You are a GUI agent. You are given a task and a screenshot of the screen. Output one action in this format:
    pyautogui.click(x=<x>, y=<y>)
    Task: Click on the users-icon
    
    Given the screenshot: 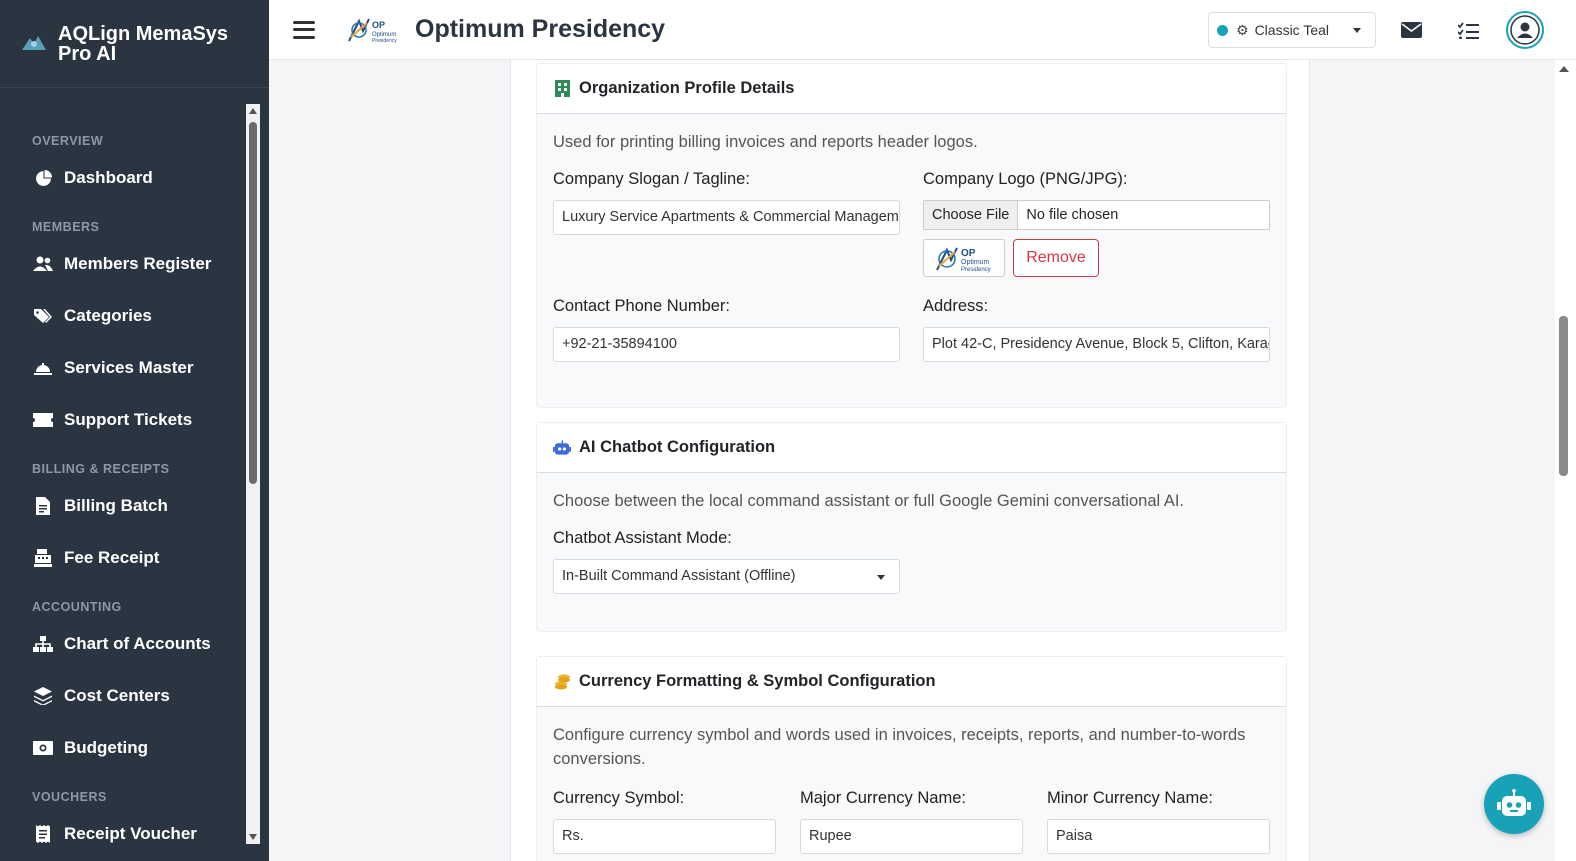 What is the action you would take?
    pyautogui.click(x=43, y=264)
    